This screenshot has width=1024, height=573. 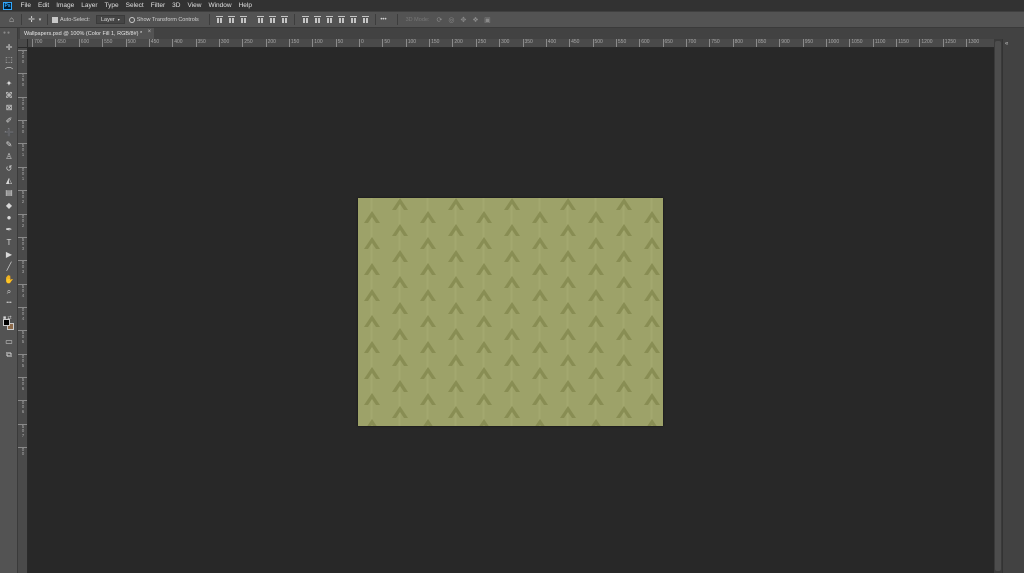 What do you see at coordinates (23, 435) in the screenshot?
I see `ruler-tick-label: 7` at bounding box center [23, 435].